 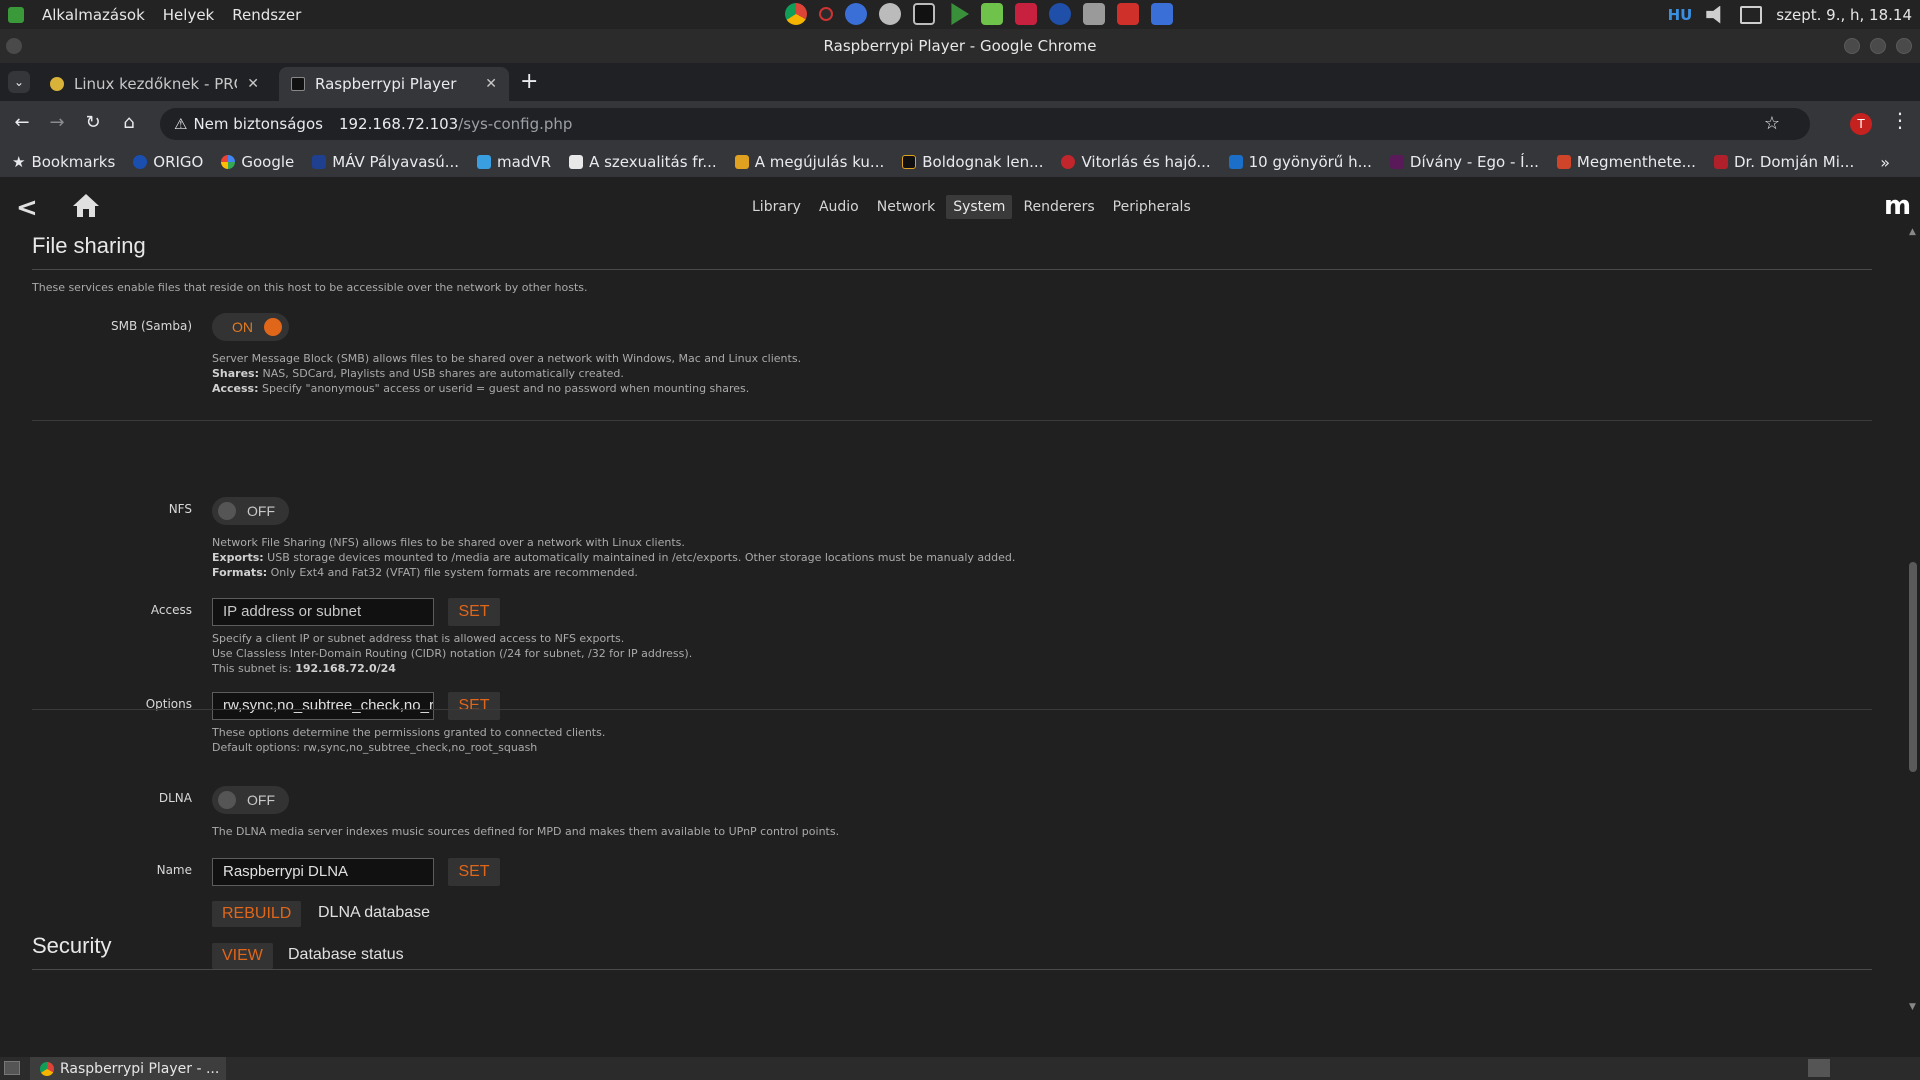 What do you see at coordinates (174, 870) in the screenshot?
I see `dlna-name-label: Name` at bounding box center [174, 870].